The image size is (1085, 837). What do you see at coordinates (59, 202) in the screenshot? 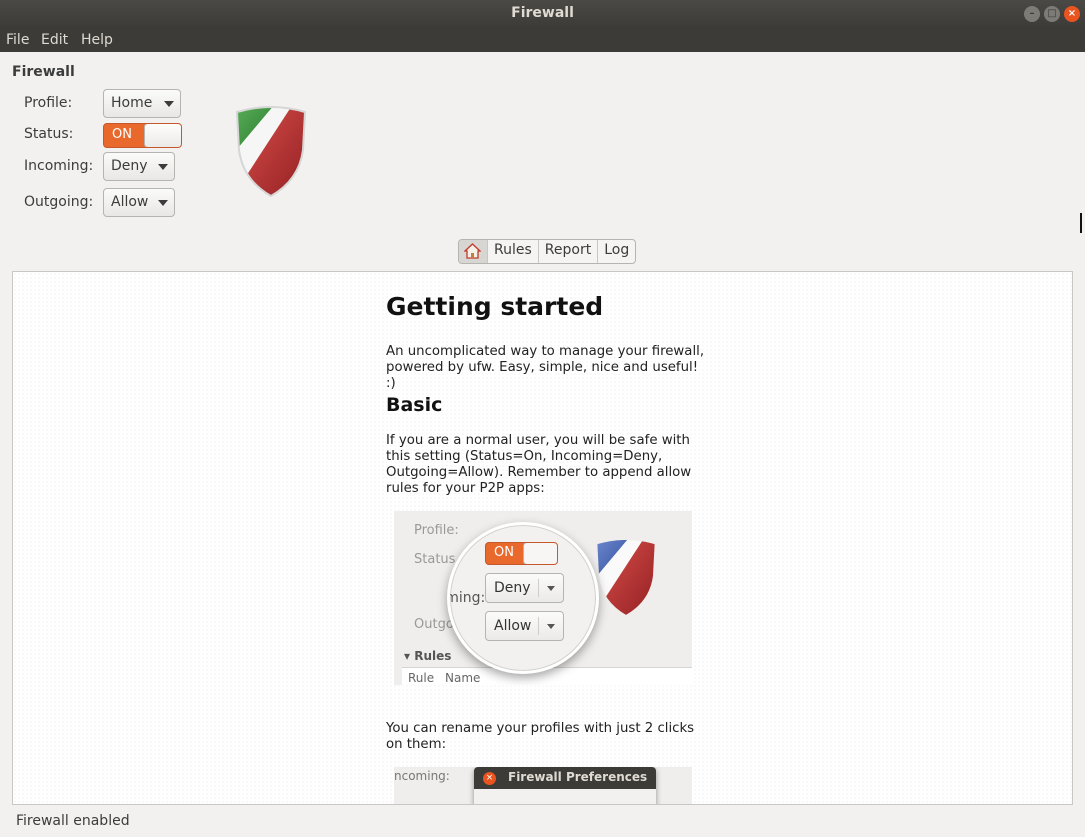
I see `outgoing-label: Outgoing:` at bounding box center [59, 202].